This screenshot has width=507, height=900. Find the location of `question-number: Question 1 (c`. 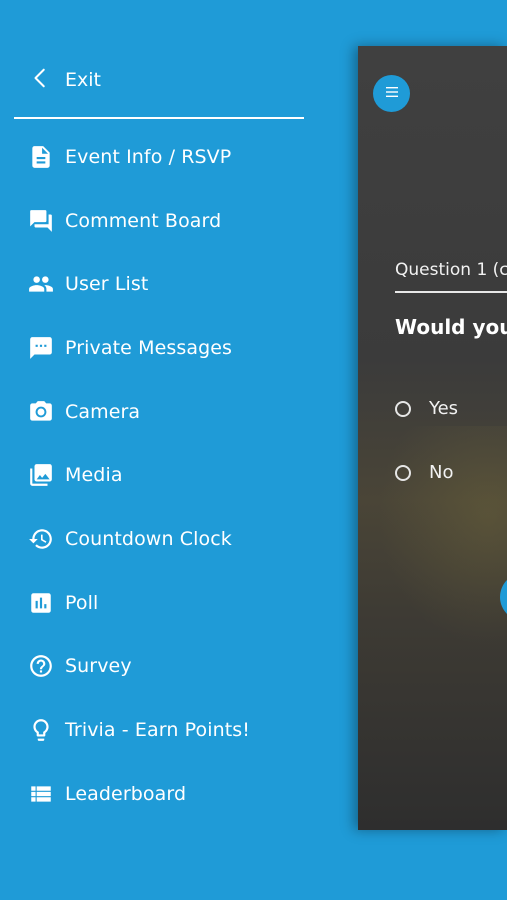

question-number: Question 1 (c is located at coordinates (451, 270).